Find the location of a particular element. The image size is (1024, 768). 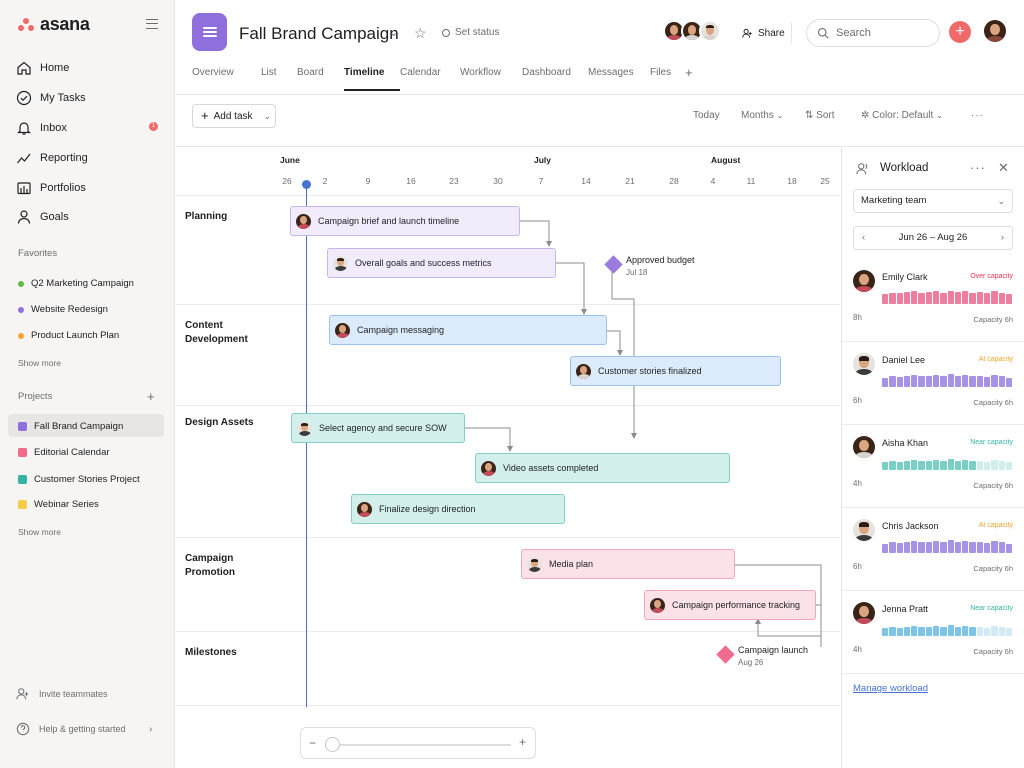

project-customer-stories: Customer Stories Project is located at coordinates (79, 479).